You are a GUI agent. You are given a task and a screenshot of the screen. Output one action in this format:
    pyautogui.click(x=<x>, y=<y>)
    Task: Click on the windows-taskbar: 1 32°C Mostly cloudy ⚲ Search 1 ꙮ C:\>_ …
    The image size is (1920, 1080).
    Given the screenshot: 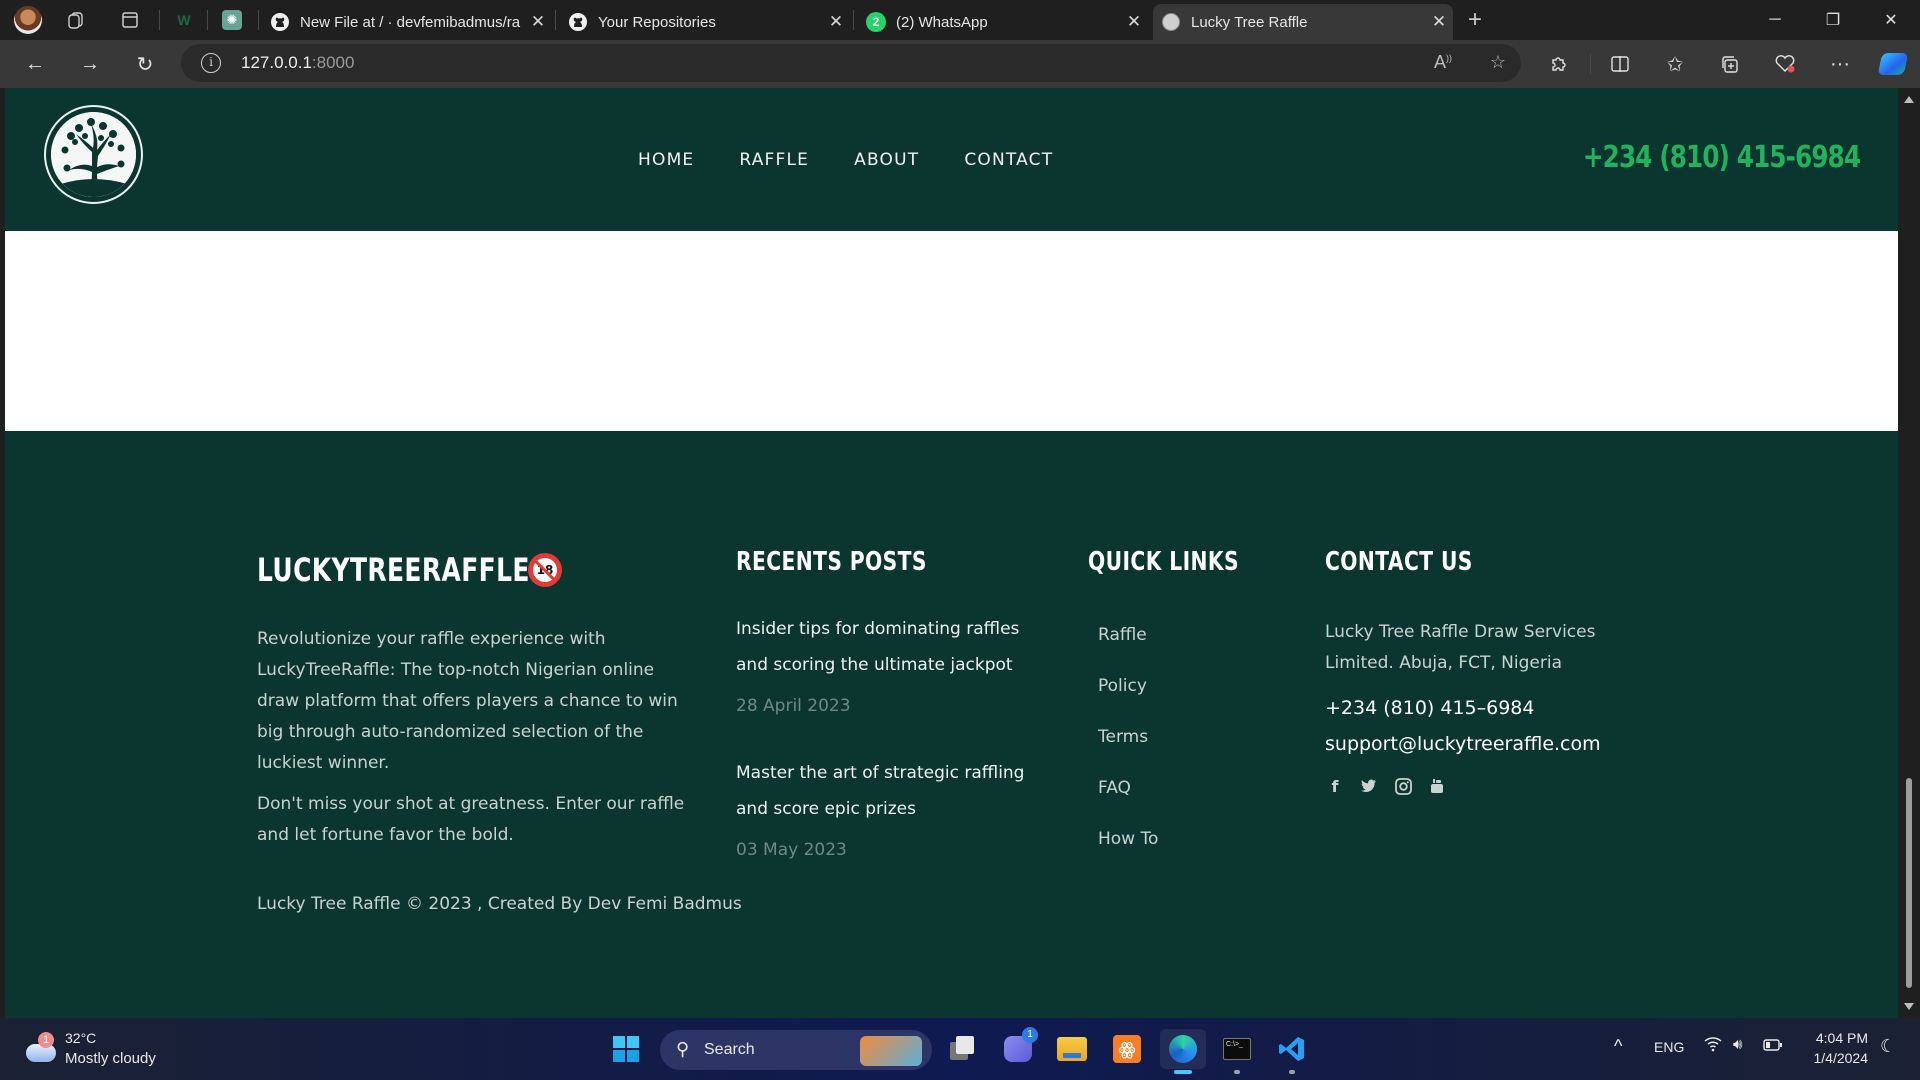 What is the action you would take?
    pyautogui.click(x=960, y=1049)
    